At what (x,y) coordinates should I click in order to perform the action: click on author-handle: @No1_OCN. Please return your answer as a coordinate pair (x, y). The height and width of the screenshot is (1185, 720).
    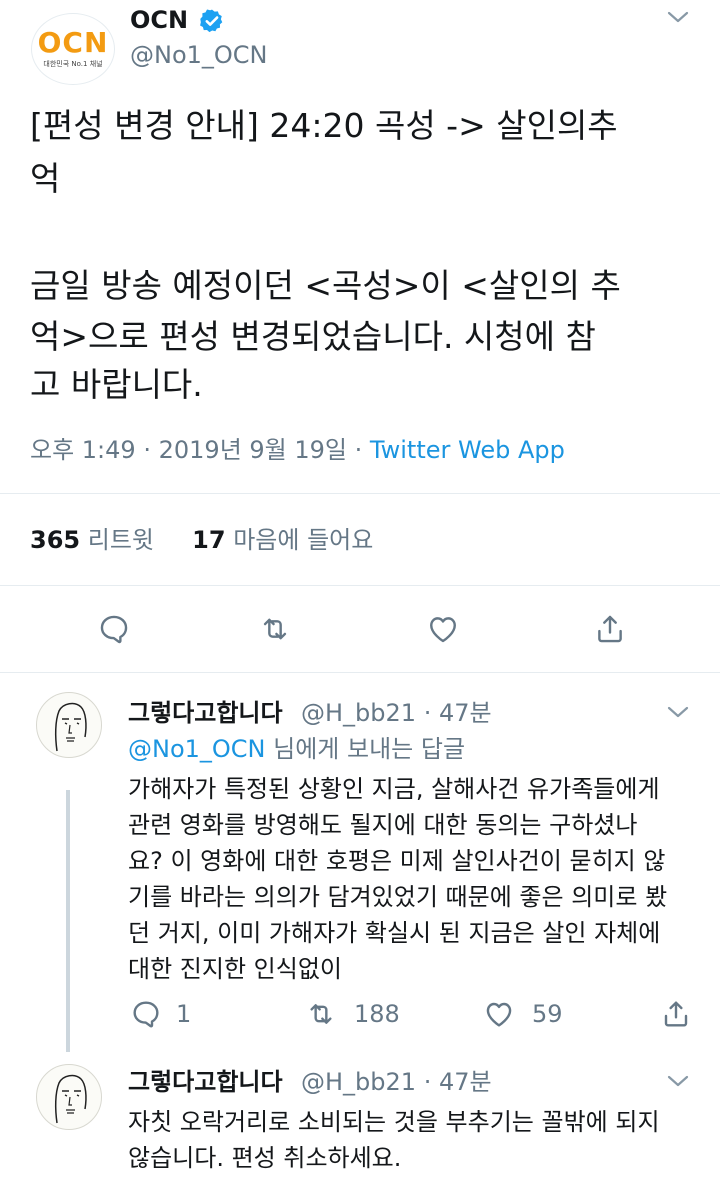
    Looking at the image, I should click on (199, 55).